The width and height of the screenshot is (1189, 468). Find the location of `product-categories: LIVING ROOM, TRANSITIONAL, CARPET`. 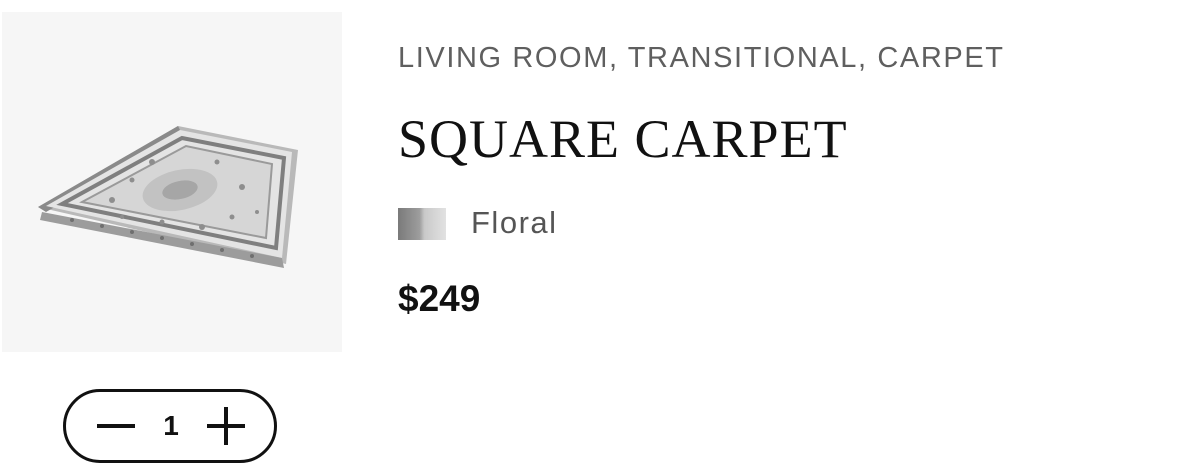

product-categories: LIVING ROOM, TRANSITIONAL, CARPET is located at coordinates (701, 58).